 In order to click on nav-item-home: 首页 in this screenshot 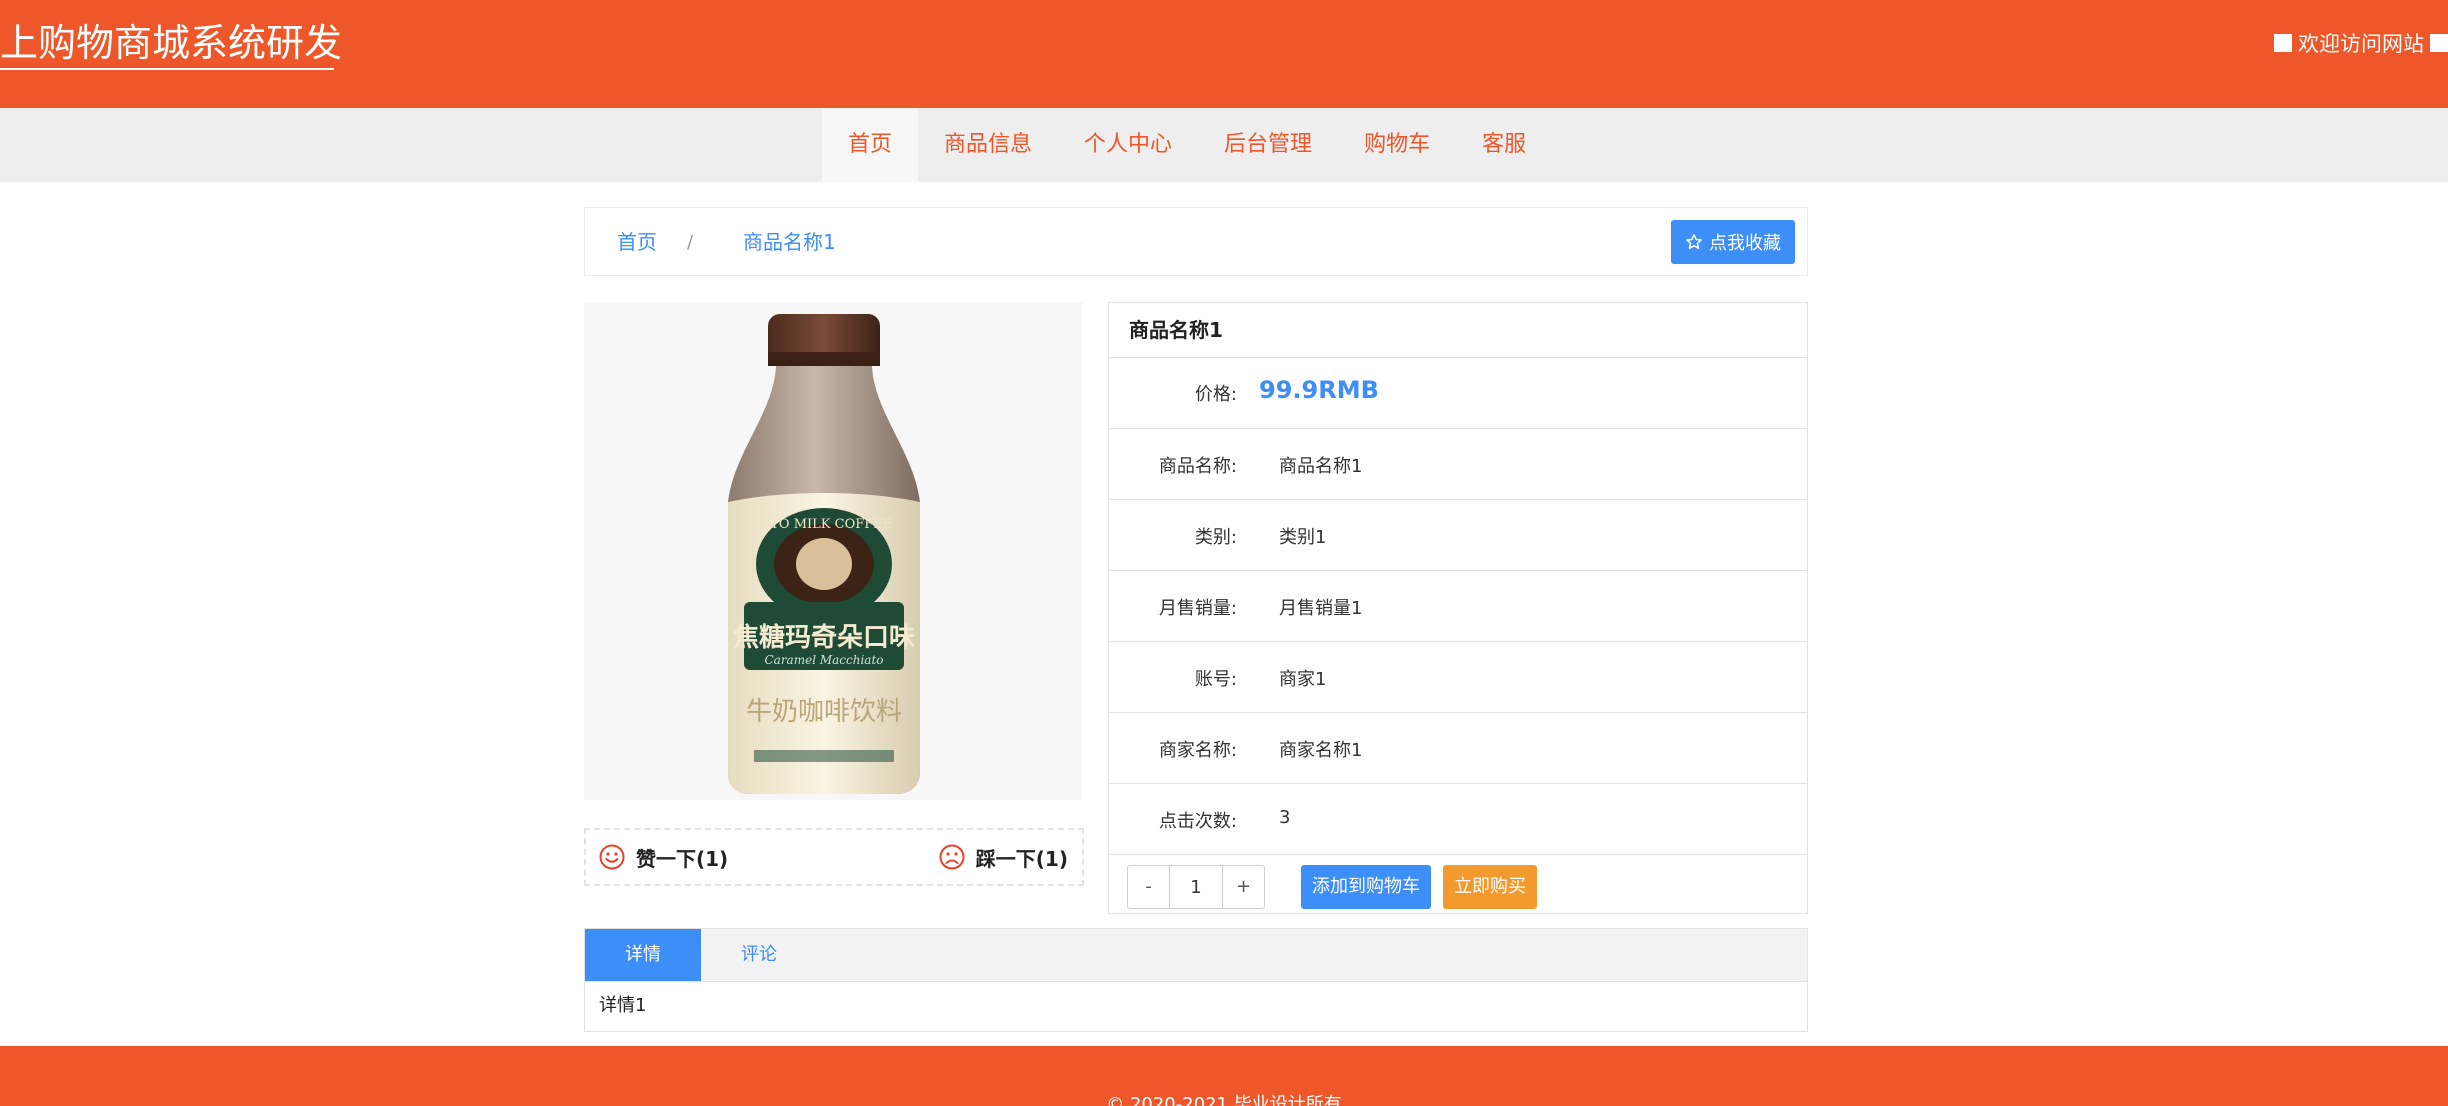, I will do `click(870, 145)`.